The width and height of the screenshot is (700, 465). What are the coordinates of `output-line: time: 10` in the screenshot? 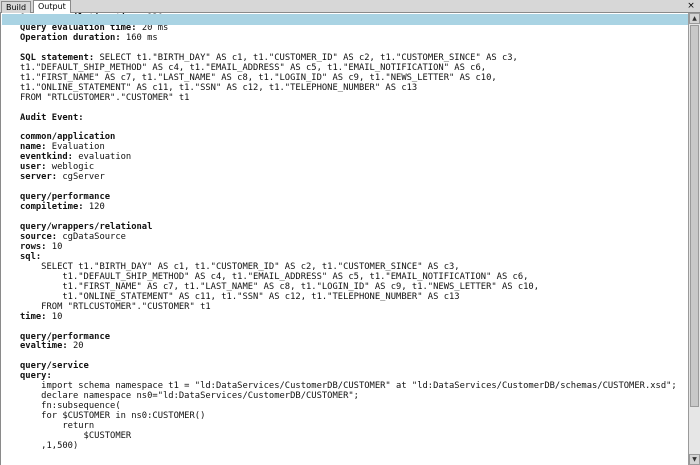 It's located at (41, 316).